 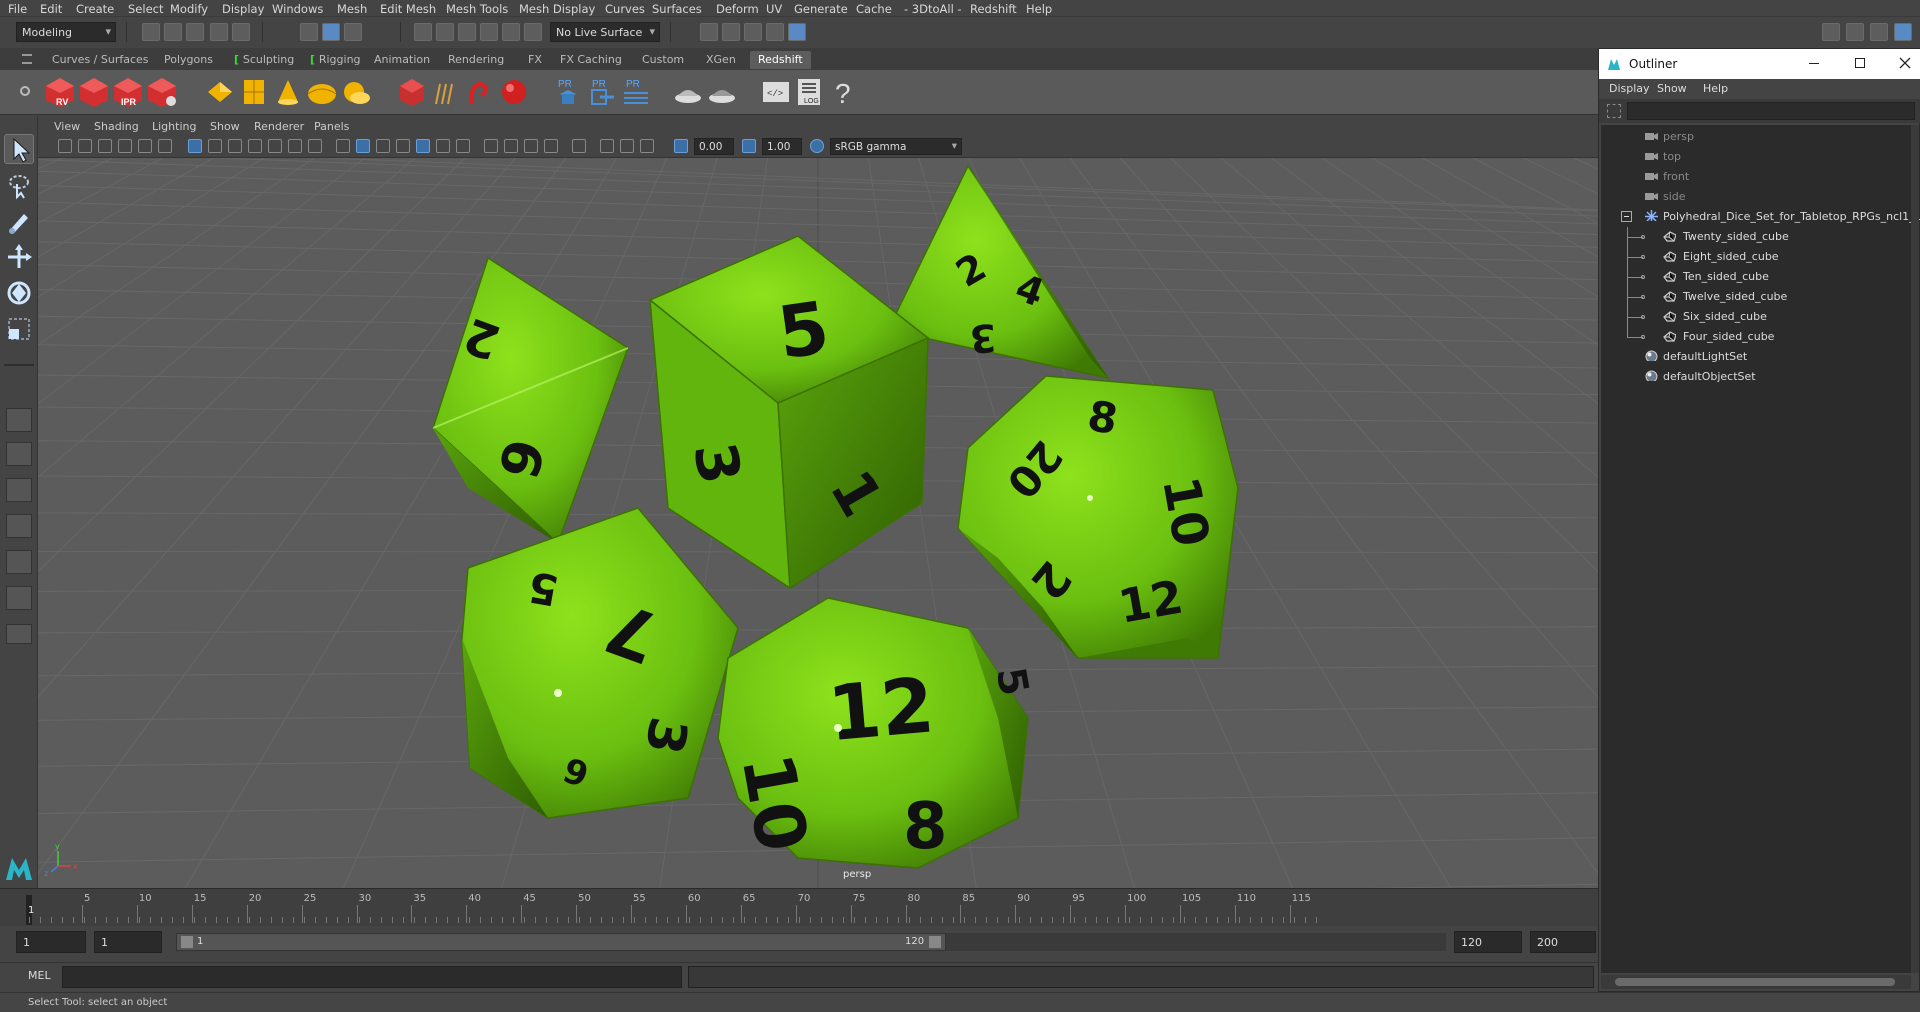 I want to click on animation-start-field: 1, so click(x=128, y=942).